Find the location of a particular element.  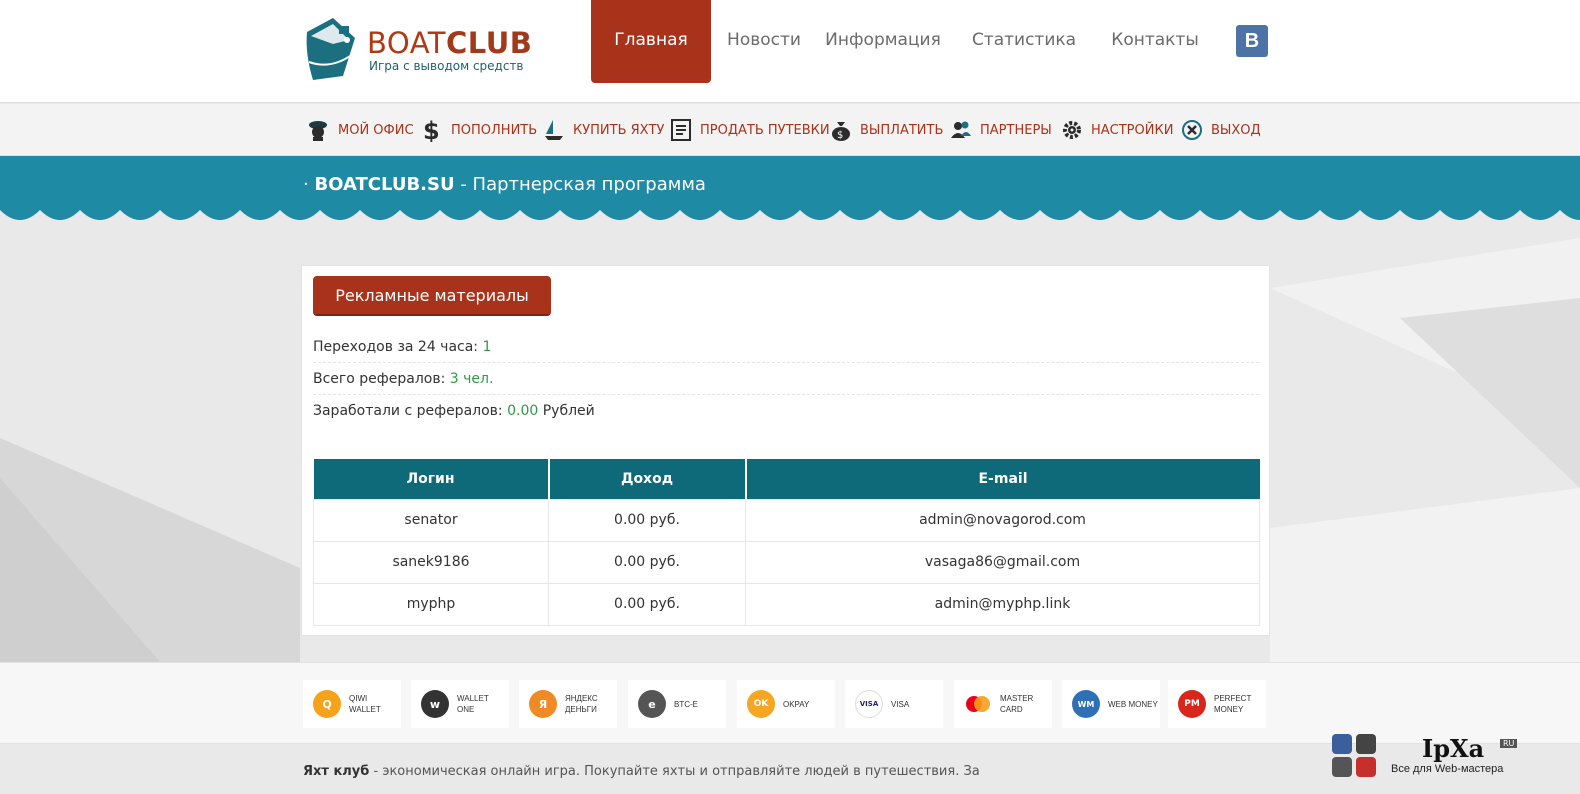

cell-login: senator is located at coordinates (431, 520).